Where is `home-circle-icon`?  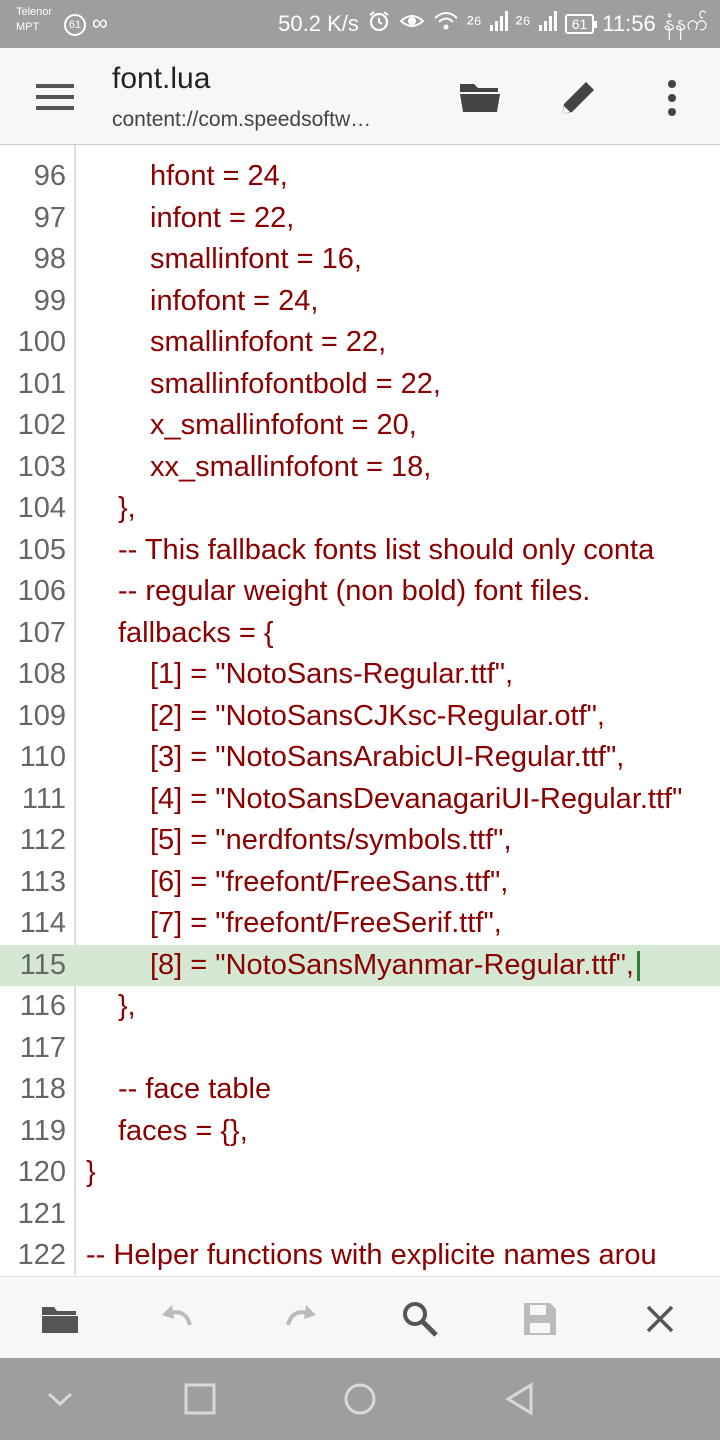 home-circle-icon is located at coordinates (360, 1399).